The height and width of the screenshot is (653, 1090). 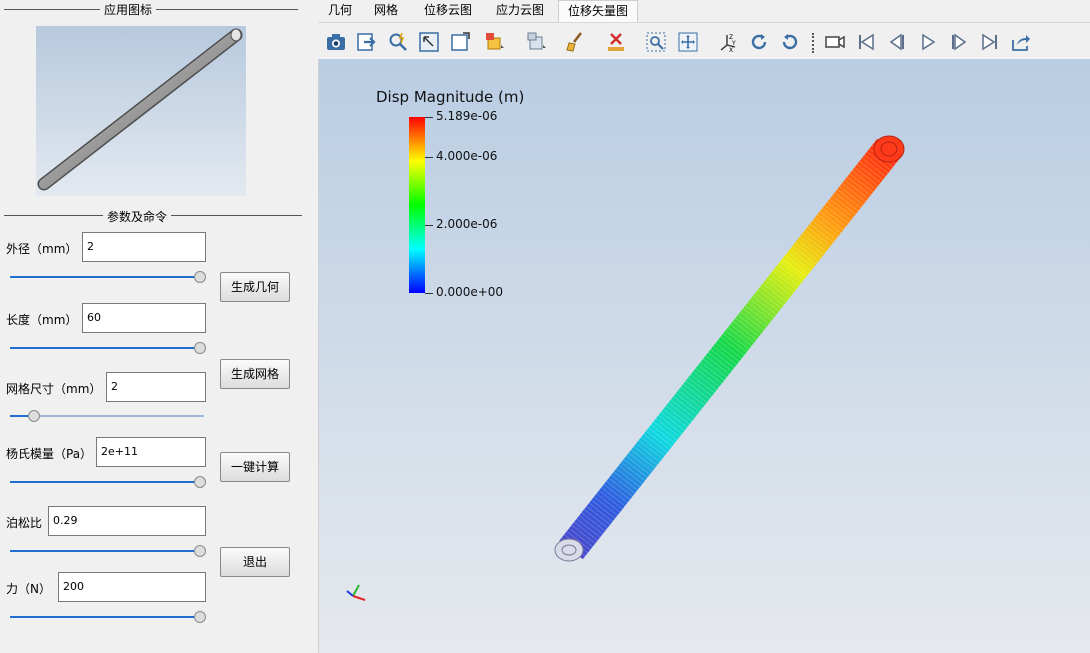 What do you see at coordinates (108, 551) in the screenshot?
I see `poisson-ratio-slider` at bounding box center [108, 551].